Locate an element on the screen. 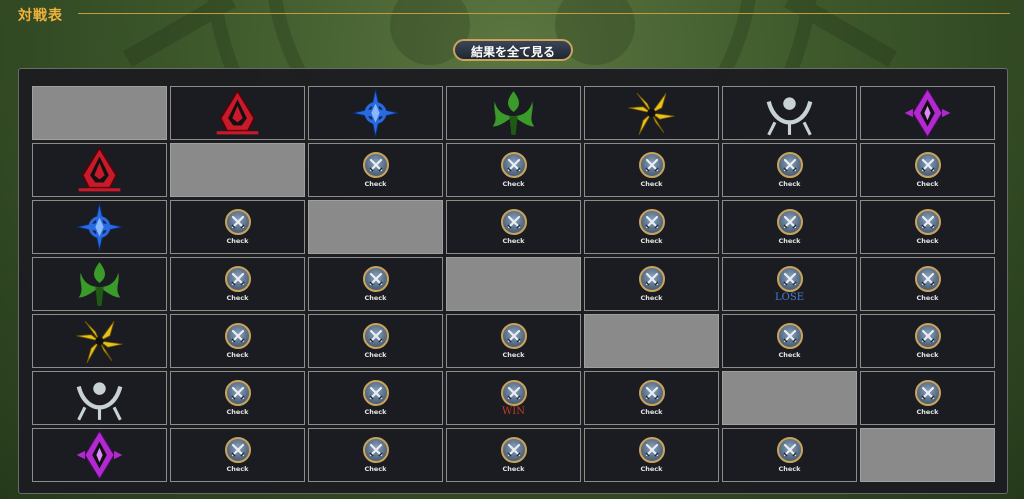 Image resolution: width=1024 pixels, height=499 pixels. column-header-blue-crest is located at coordinates (375, 113).